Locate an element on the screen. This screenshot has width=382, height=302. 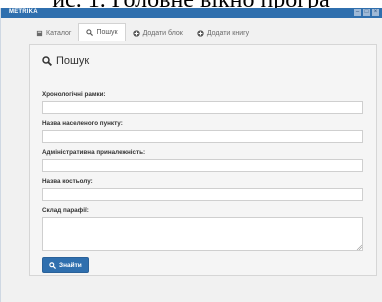
settlement-input is located at coordinates (202, 136).